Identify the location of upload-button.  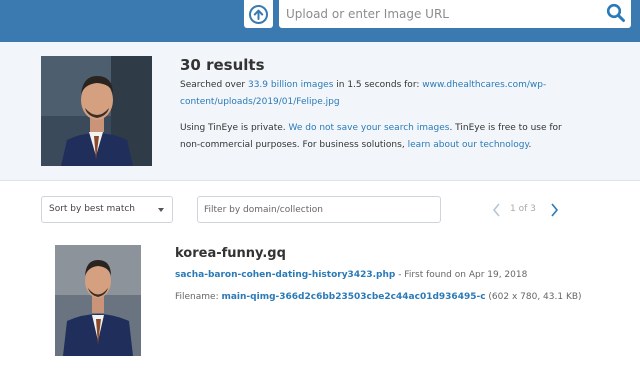
(258, 14).